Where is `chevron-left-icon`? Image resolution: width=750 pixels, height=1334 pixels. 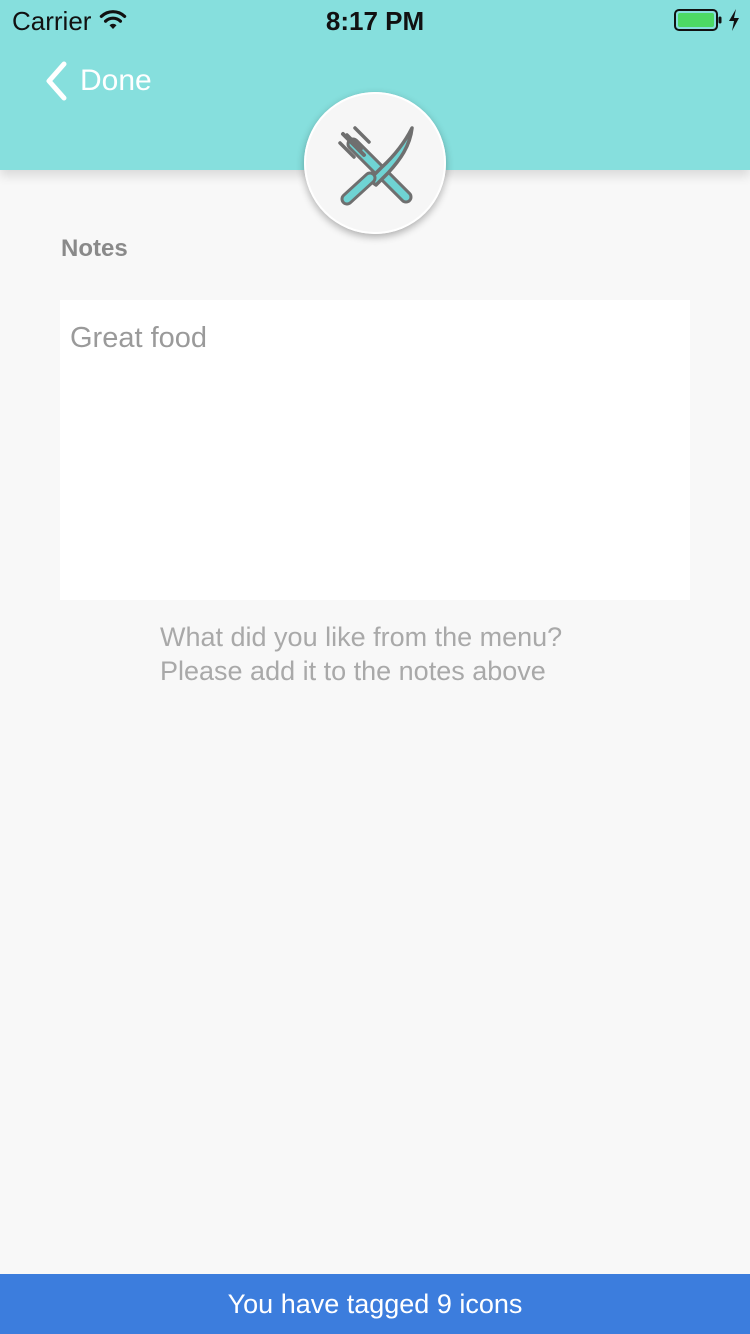
chevron-left-icon is located at coordinates (56, 81).